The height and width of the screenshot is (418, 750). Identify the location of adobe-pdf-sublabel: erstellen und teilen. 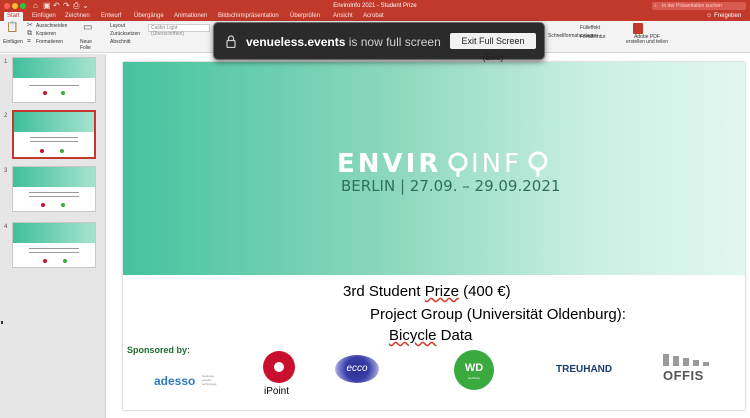
(647, 42).